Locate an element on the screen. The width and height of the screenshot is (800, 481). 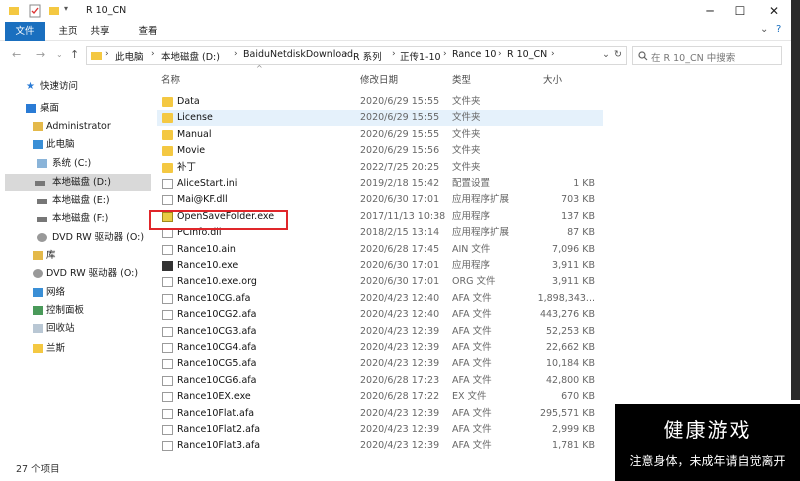
nav-item-quick-access: ★ 快速访问 is located at coordinates (73, 86).